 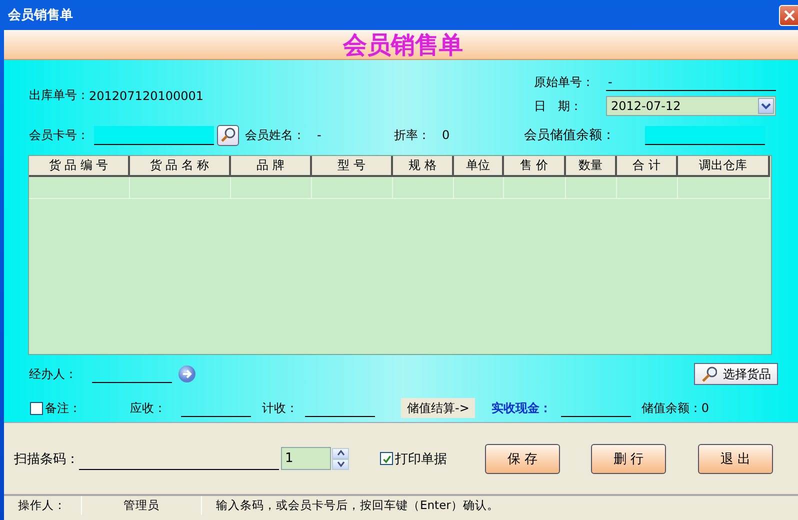 I want to click on column-header: 货 品 名 称, so click(x=180, y=166).